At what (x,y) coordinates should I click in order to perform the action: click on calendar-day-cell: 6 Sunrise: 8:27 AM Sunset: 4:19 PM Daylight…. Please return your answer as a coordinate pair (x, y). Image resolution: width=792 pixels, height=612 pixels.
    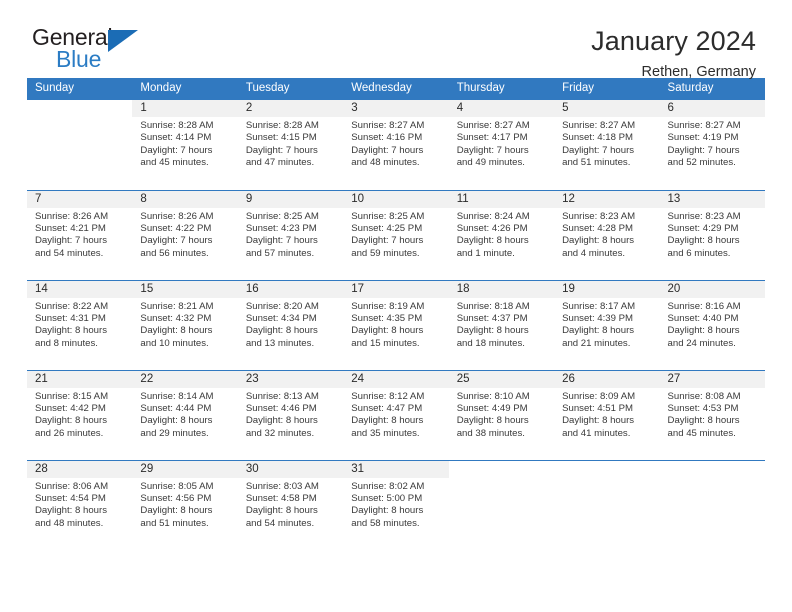
    Looking at the image, I should click on (712, 145).